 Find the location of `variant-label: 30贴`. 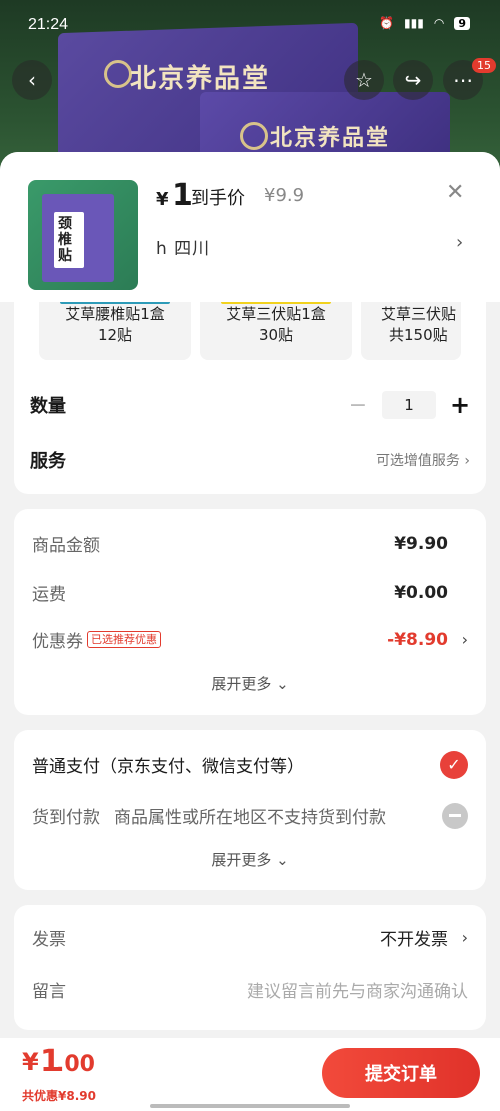

variant-label: 30贴 is located at coordinates (276, 335).